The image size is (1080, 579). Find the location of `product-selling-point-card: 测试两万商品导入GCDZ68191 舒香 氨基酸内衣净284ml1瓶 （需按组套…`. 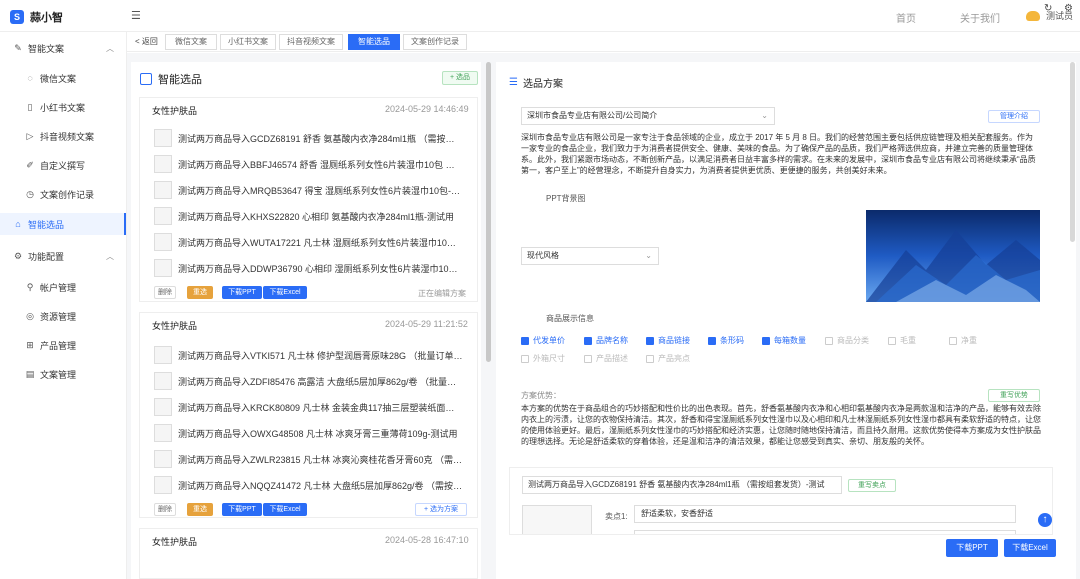

product-selling-point-card: 测试两万商品导入GCDZ68191 舒香 氨基酸内衣净284ml1瓶 （需按组套… is located at coordinates (781, 501).